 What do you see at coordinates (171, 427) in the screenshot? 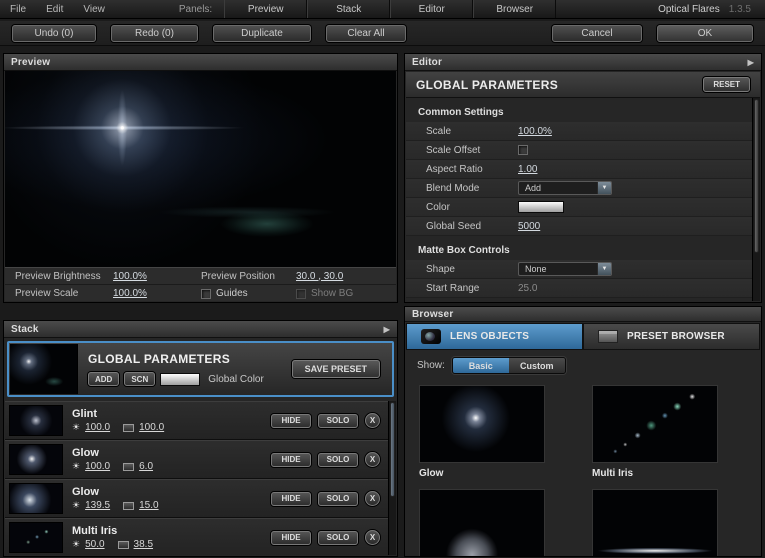
I see `layer-values: ☀ 100.0 100.0` at bounding box center [171, 427].